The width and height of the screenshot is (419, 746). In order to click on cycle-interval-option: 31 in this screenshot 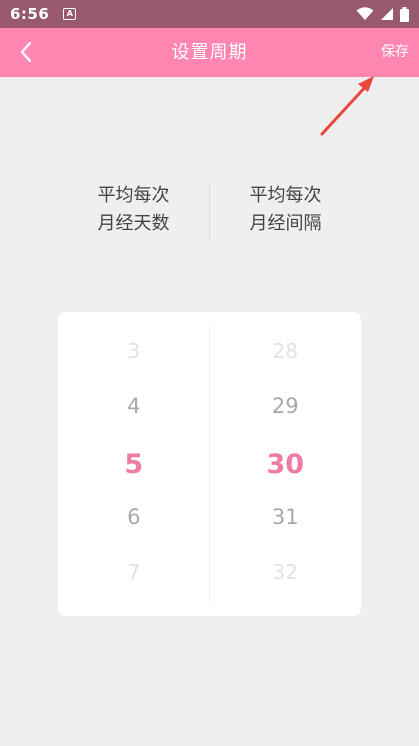, I will do `click(286, 517)`.